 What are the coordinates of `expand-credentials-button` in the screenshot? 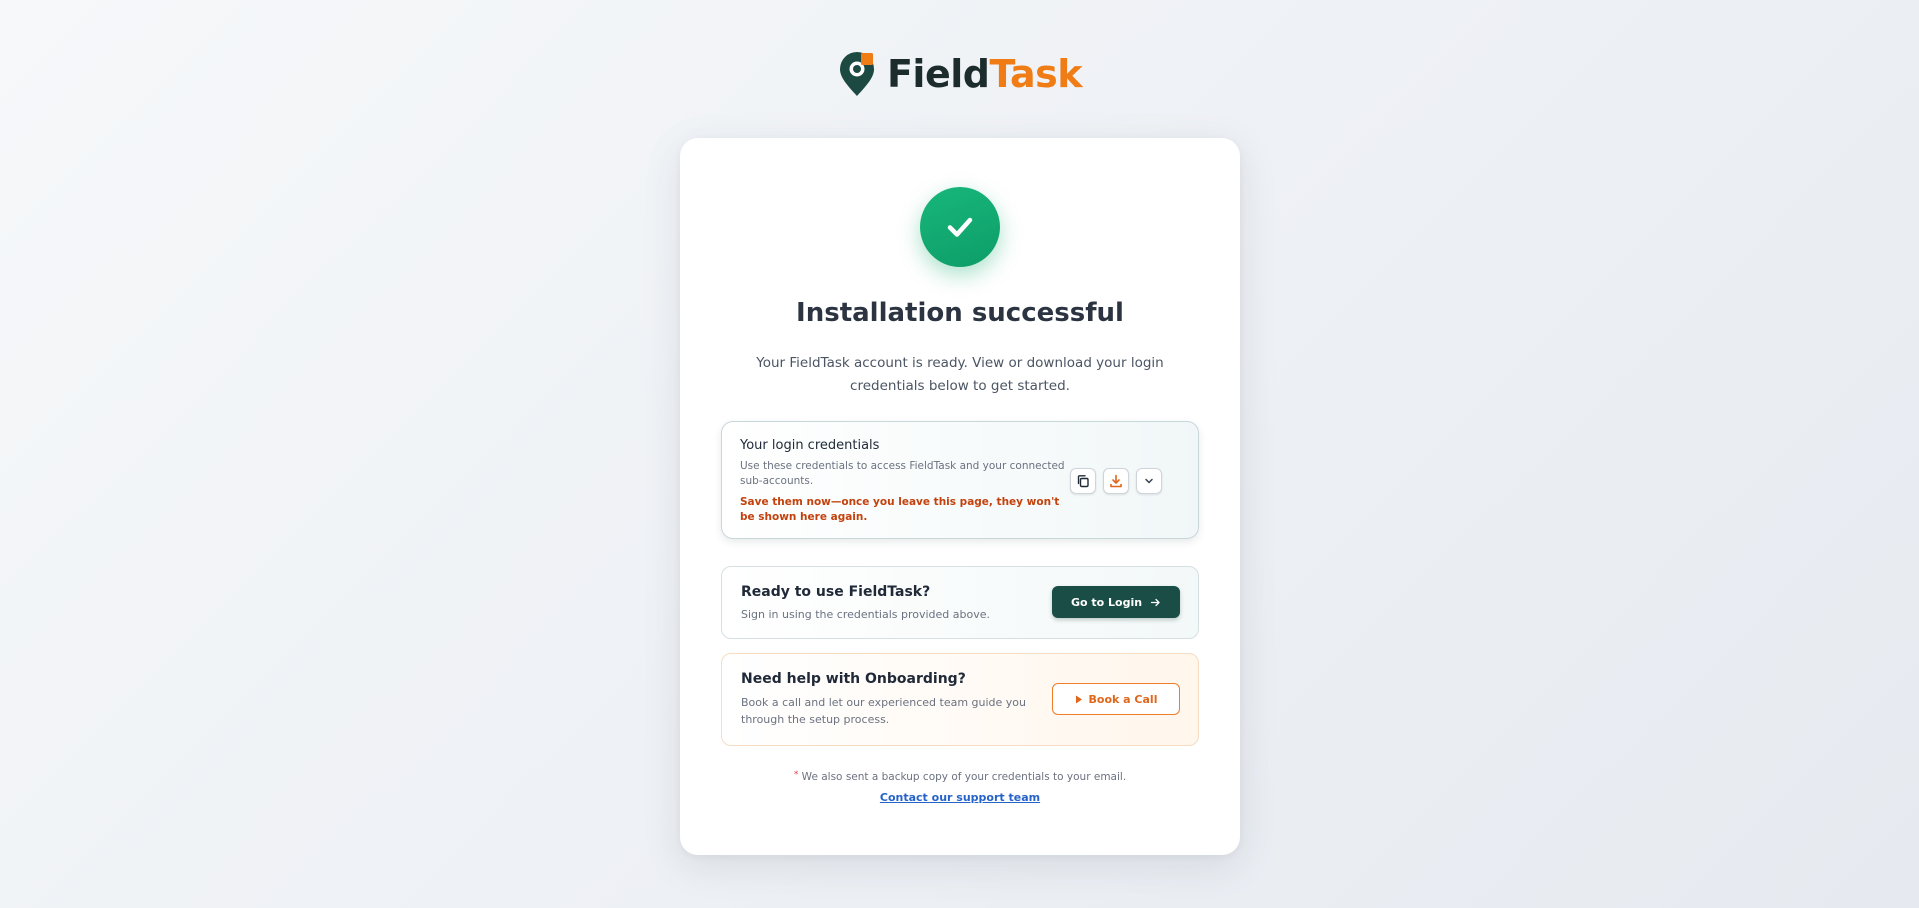 It's located at (1149, 481).